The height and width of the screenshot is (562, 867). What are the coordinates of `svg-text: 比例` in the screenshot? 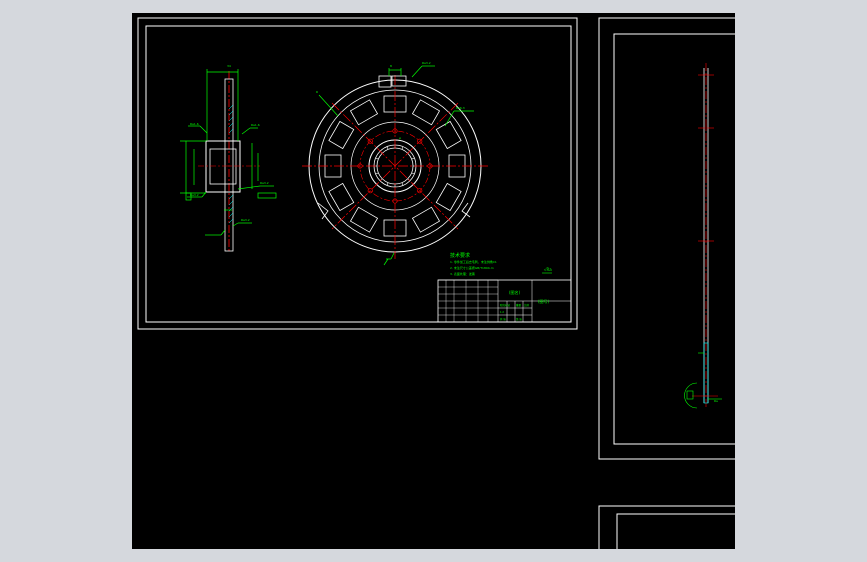 It's located at (527, 305).